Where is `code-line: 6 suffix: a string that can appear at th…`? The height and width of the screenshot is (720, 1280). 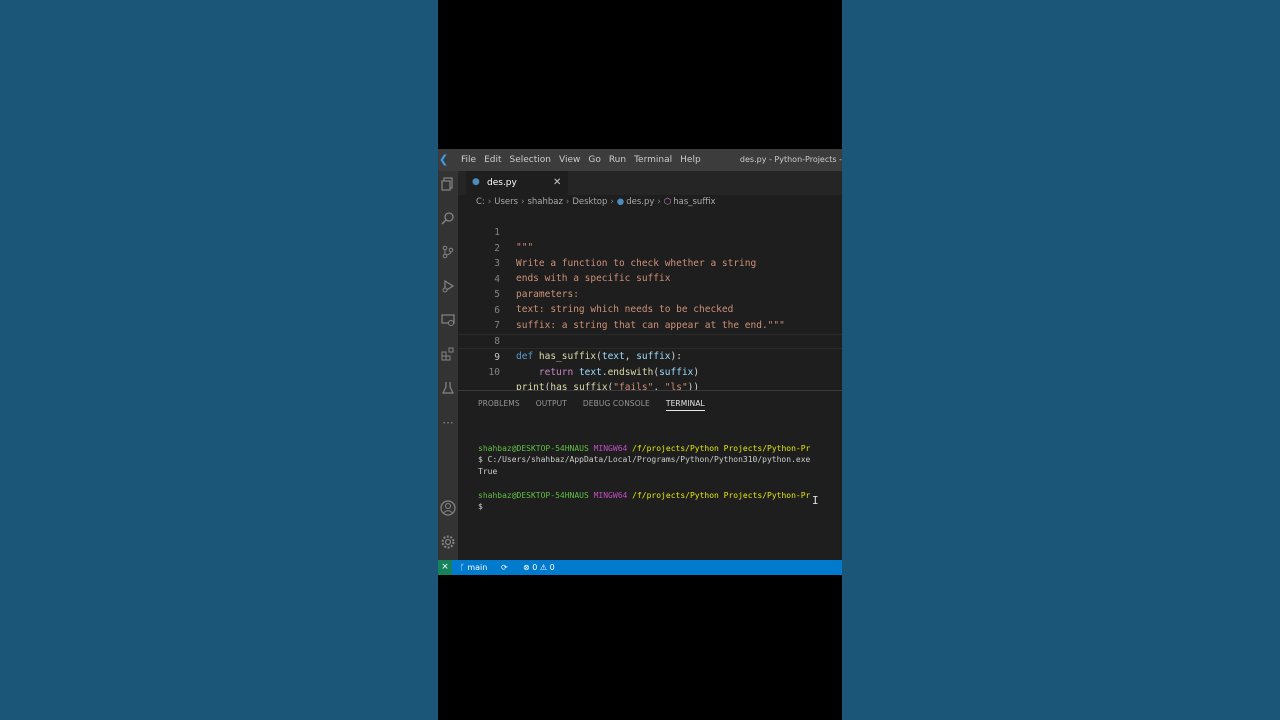
code-line: 6 suffix: a string that can appear at th… is located at coordinates (650, 309).